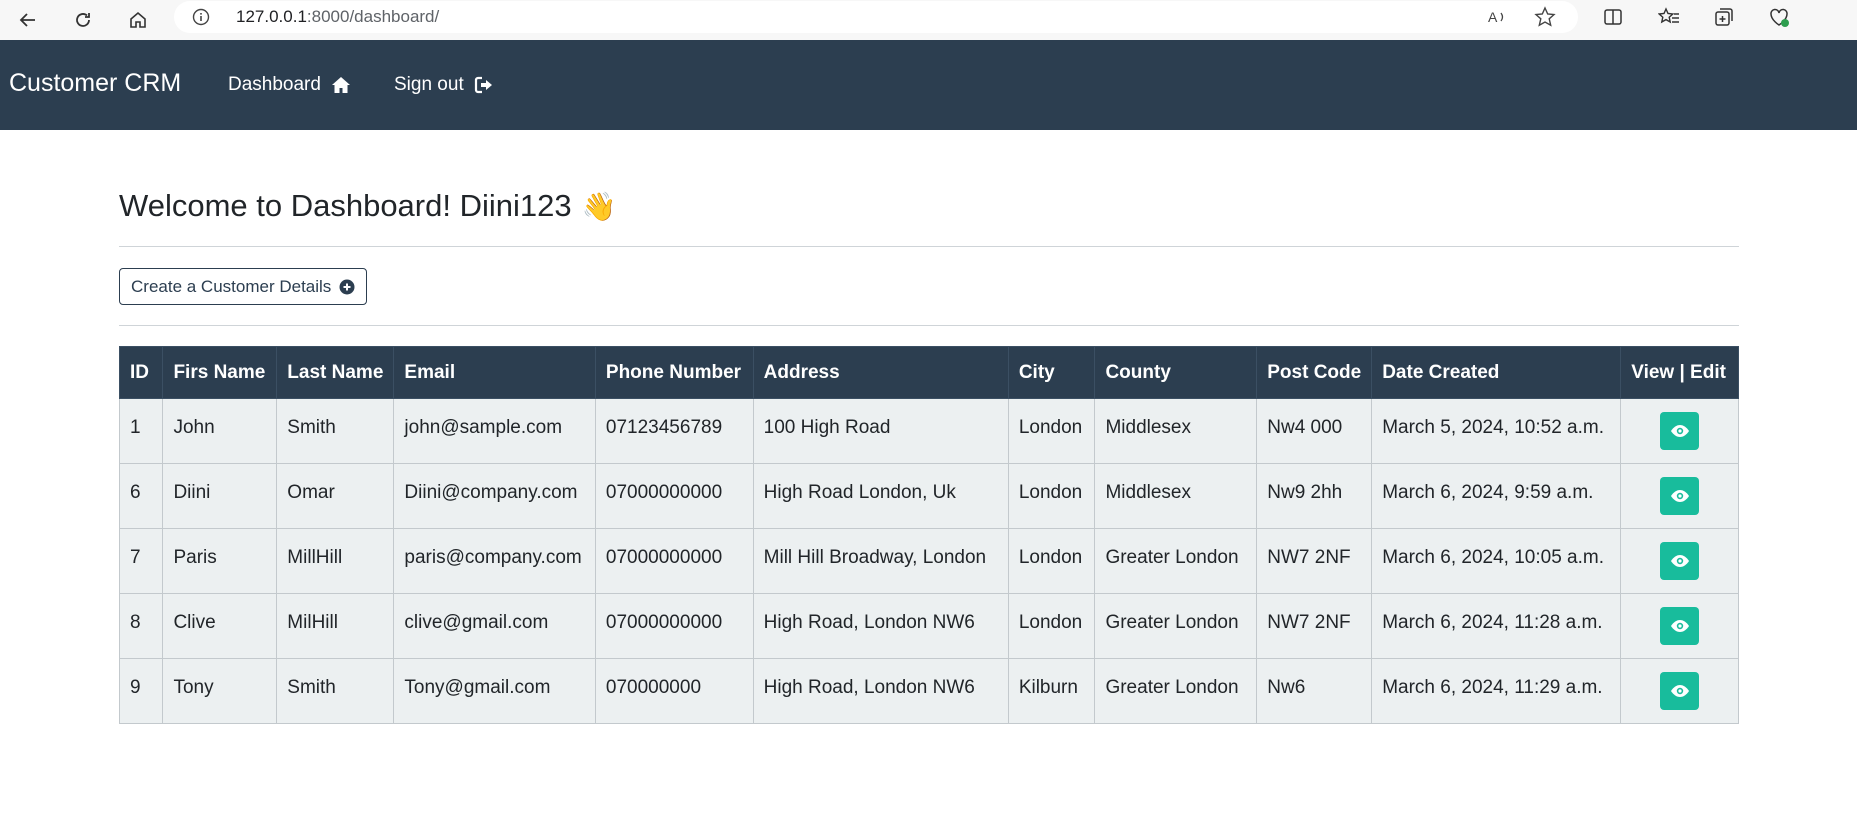 Image resolution: width=1857 pixels, height=831 pixels. I want to click on home-icon, so click(340, 85).